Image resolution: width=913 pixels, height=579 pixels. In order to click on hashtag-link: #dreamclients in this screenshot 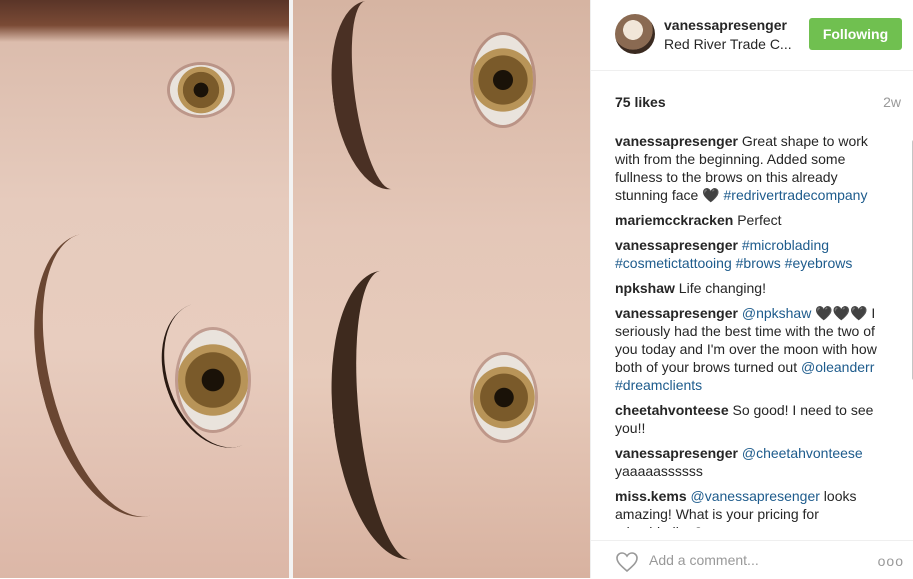, I will do `click(658, 385)`.